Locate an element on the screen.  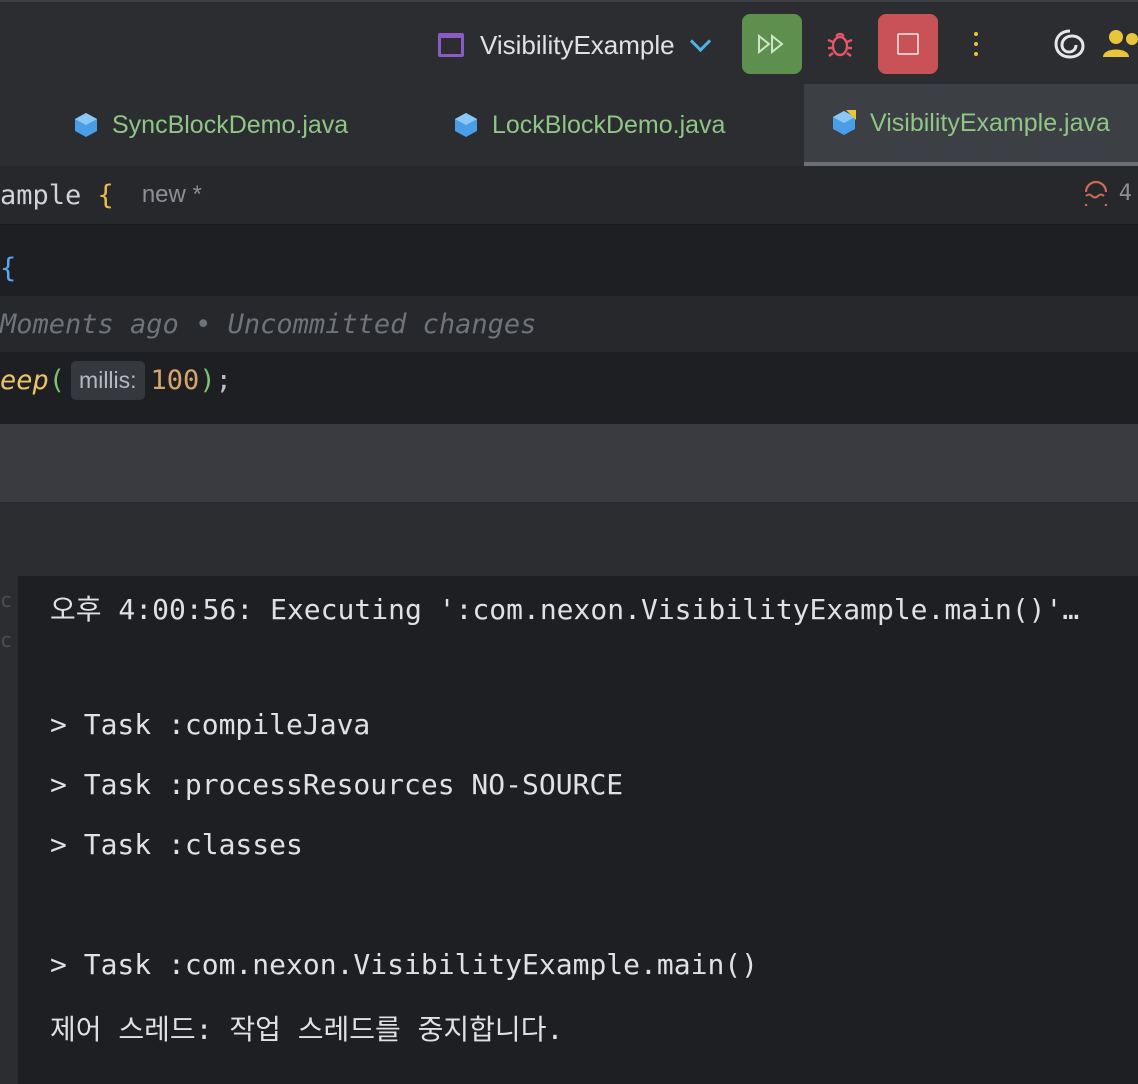
editor-bottom-area is located at coordinates (569, 464).